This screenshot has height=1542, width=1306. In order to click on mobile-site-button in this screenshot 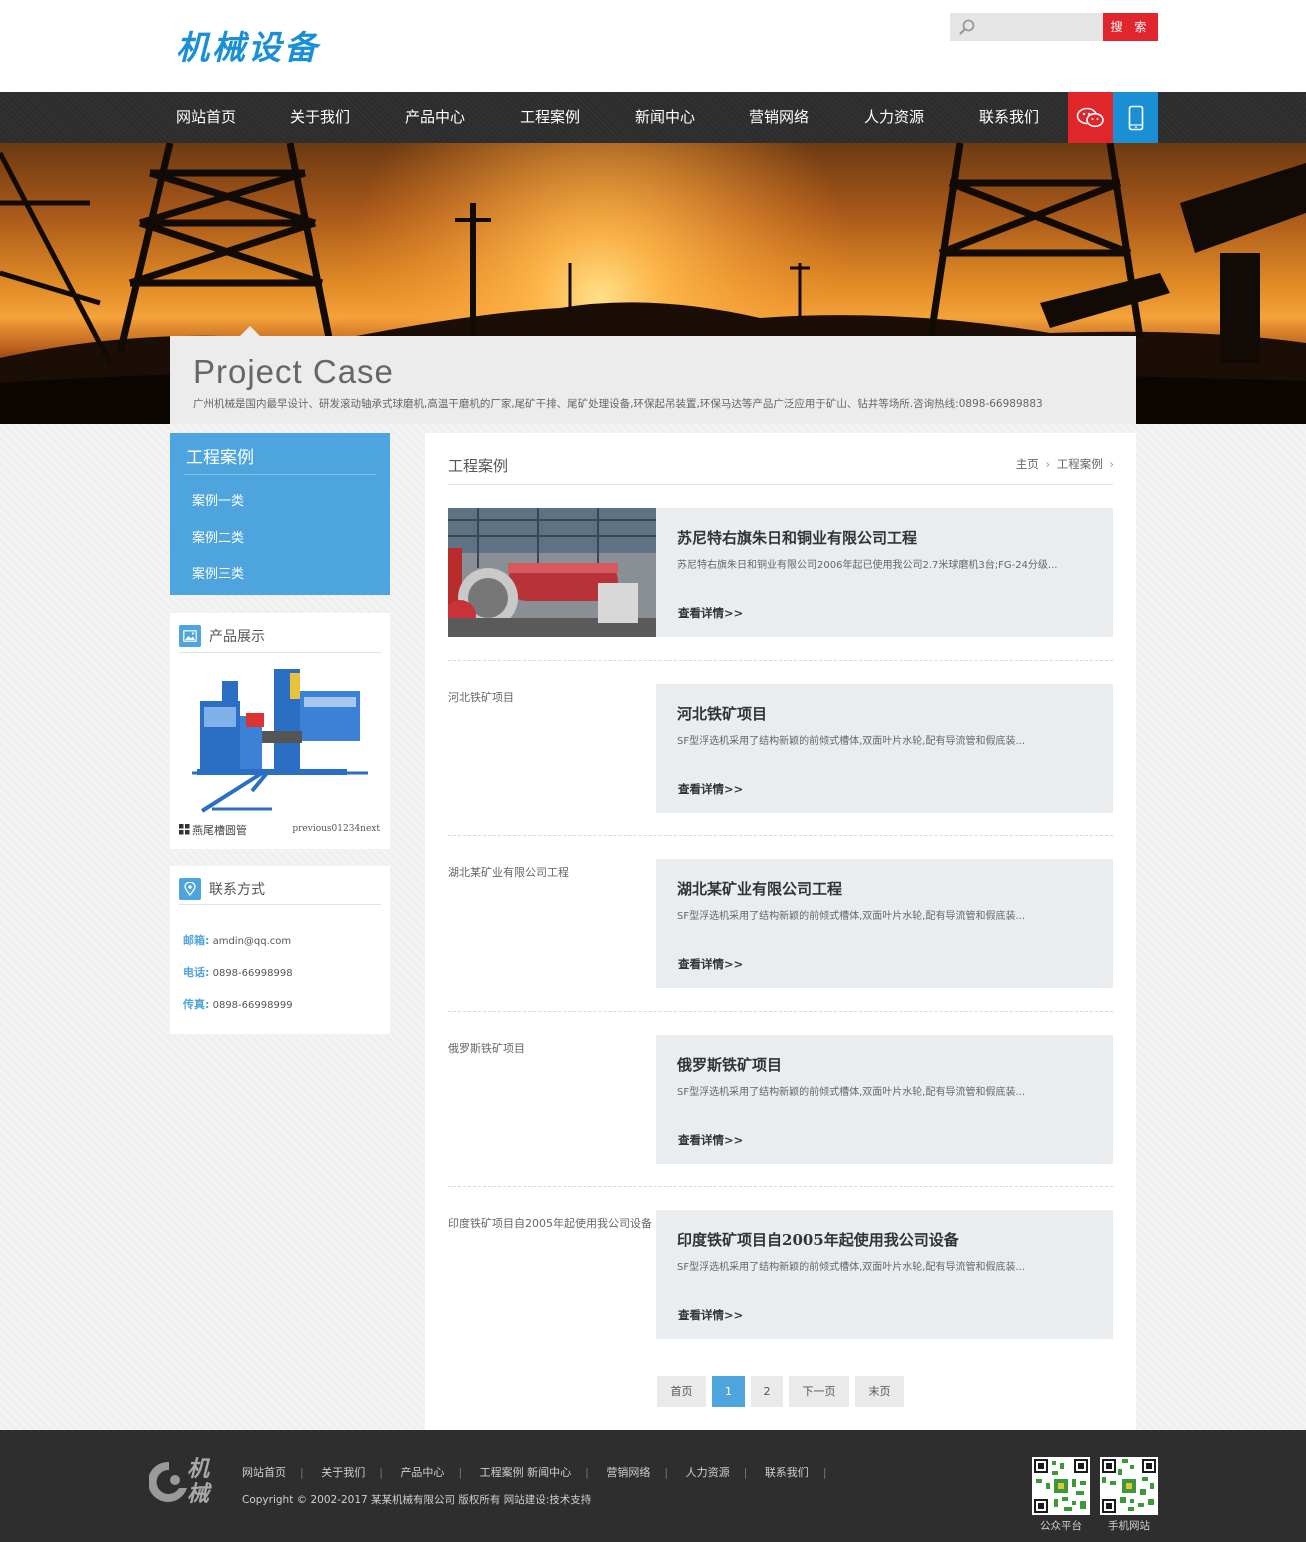, I will do `click(1135, 117)`.